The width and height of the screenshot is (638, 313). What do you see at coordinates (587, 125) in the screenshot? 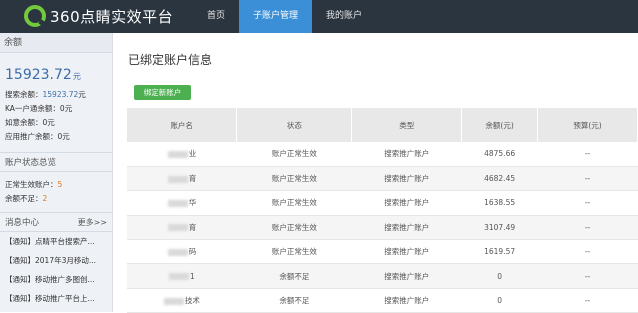
I see `column-header-budget: 预算(元)` at bounding box center [587, 125].